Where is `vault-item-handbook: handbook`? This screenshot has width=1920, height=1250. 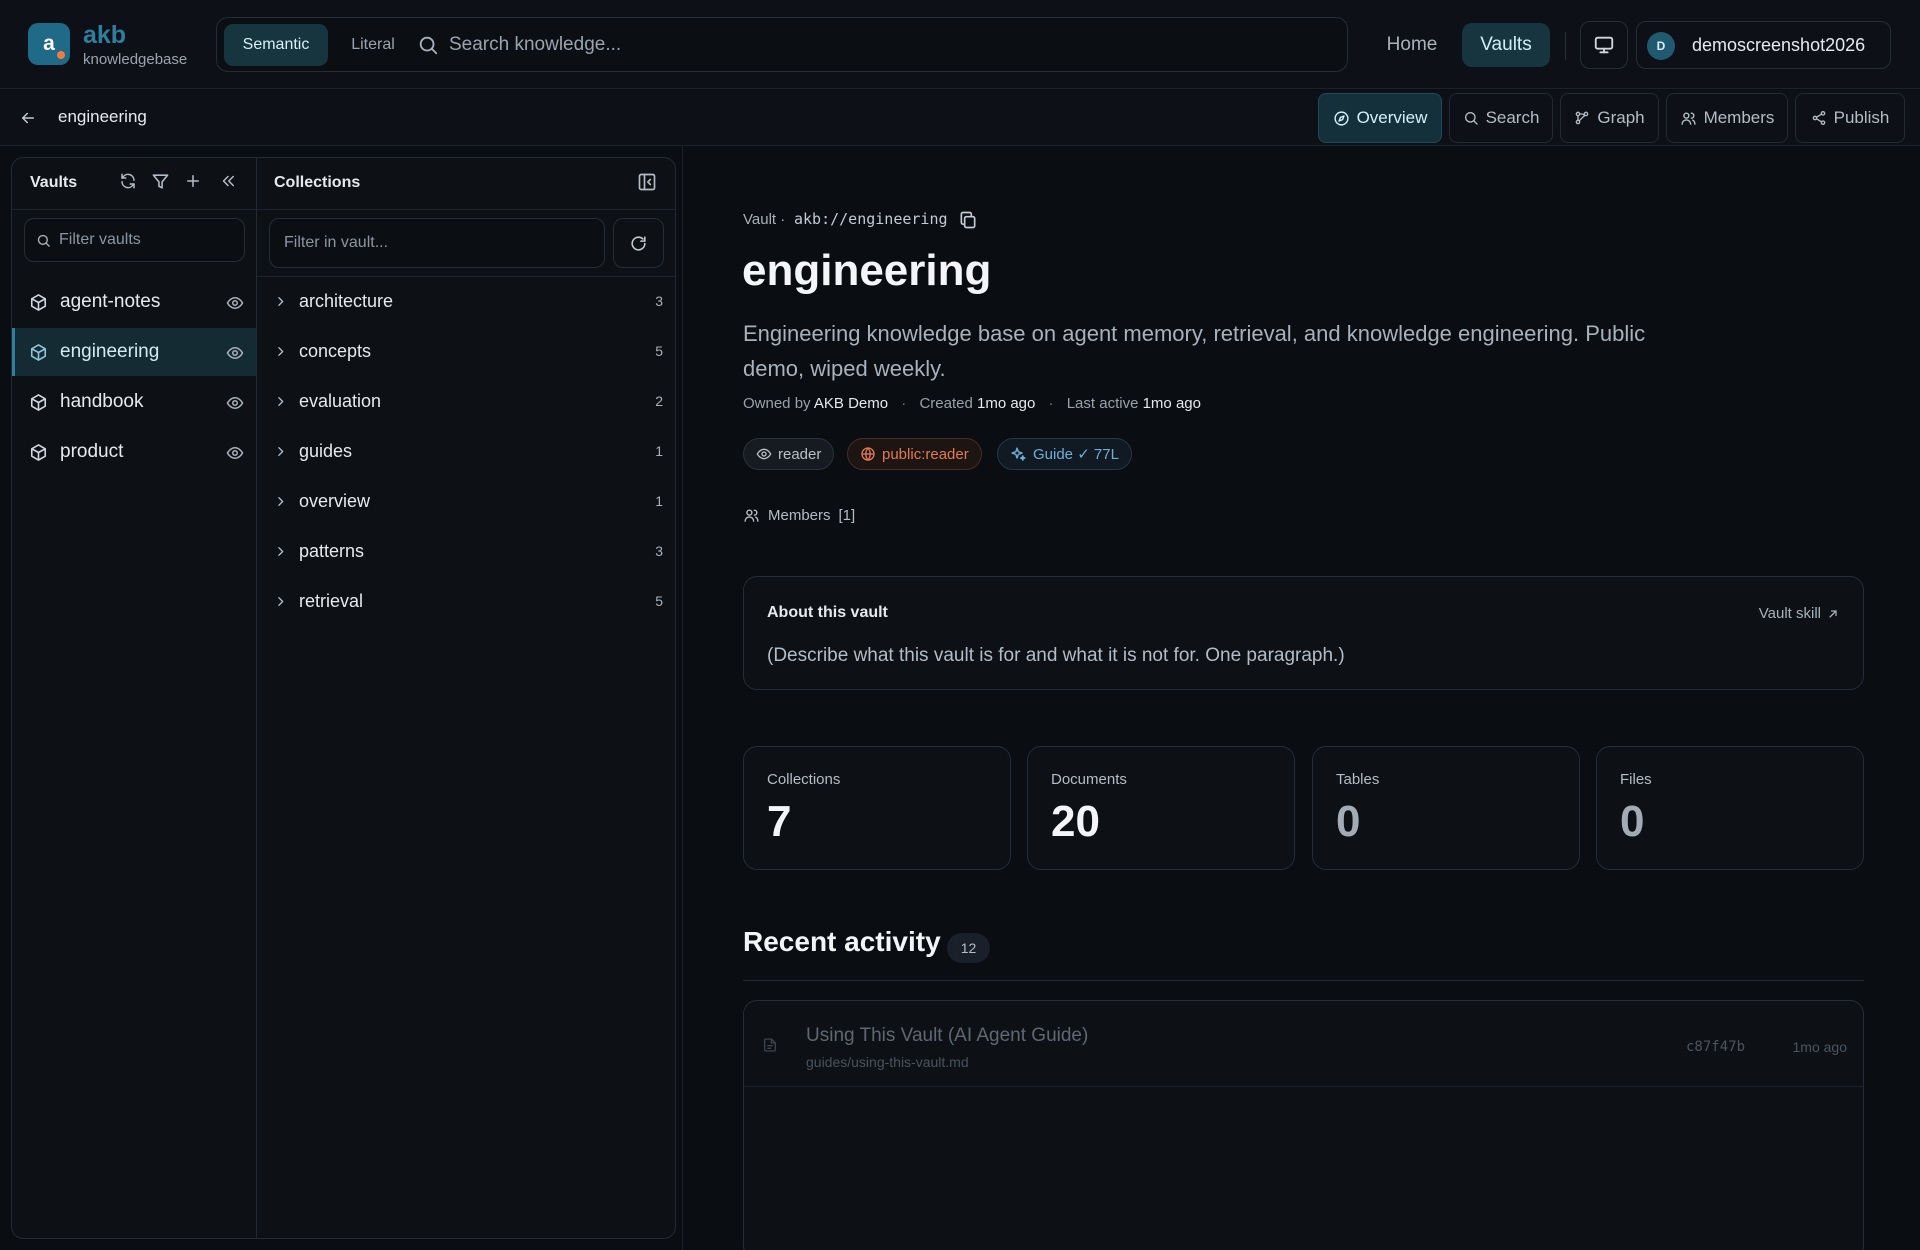
vault-item-handbook: handbook is located at coordinates (134, 402).